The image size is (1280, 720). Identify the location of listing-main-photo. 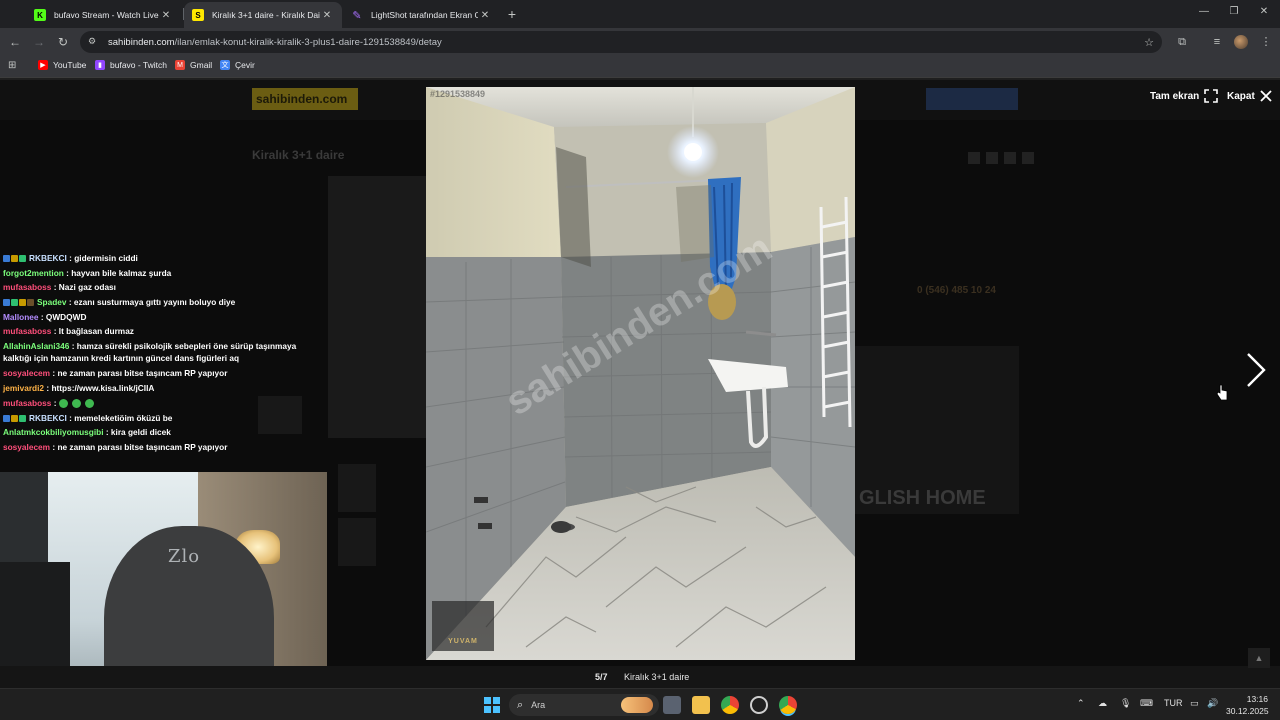
(377, 307).